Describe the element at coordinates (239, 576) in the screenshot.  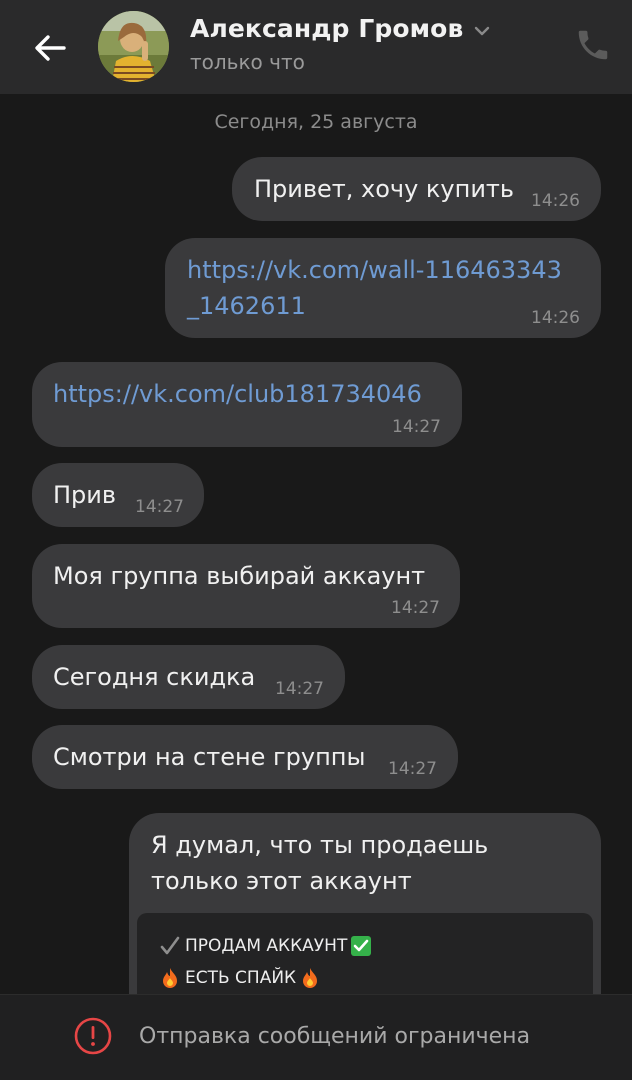
I see `message-text: Моя группа выбирай аккаунт` at that location.